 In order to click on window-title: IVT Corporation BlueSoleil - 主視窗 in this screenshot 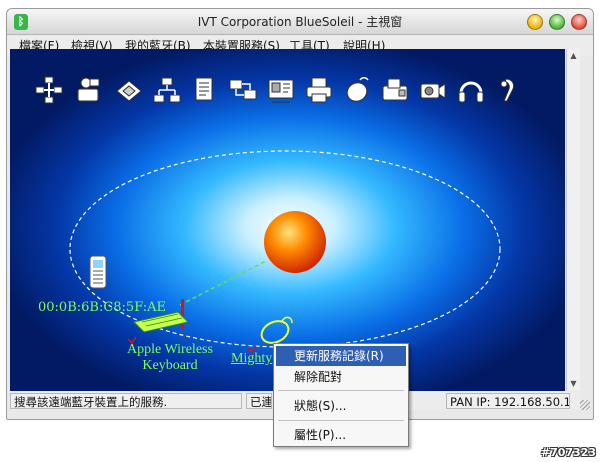, I will do `click(300, 22)`.